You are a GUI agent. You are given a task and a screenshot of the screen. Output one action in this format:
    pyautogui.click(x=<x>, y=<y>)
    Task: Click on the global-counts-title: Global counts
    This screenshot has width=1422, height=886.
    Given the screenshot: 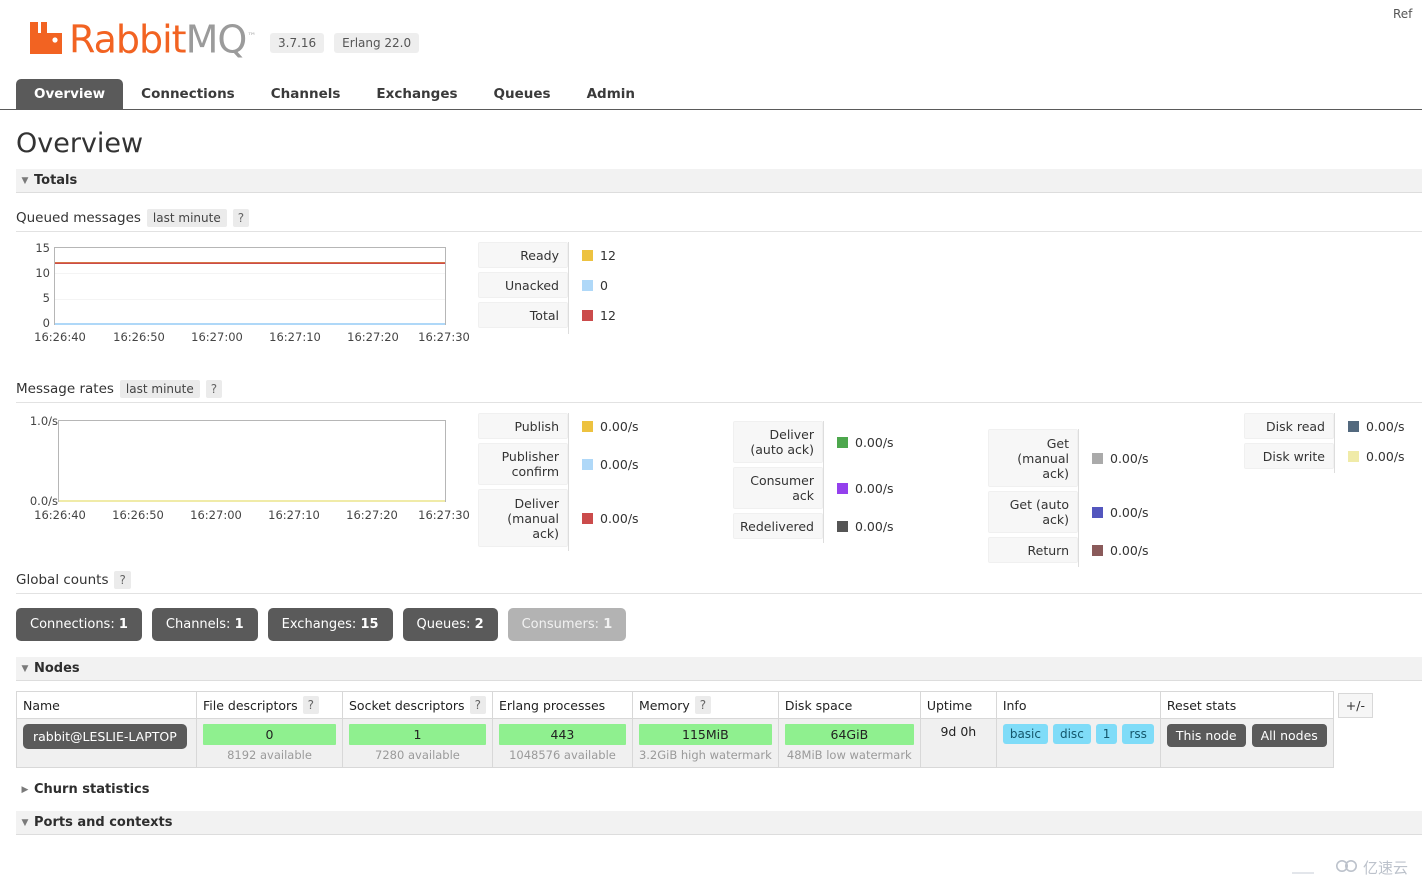 What is the action you would take?
    pyautogui.click(x=62, y=580)
    